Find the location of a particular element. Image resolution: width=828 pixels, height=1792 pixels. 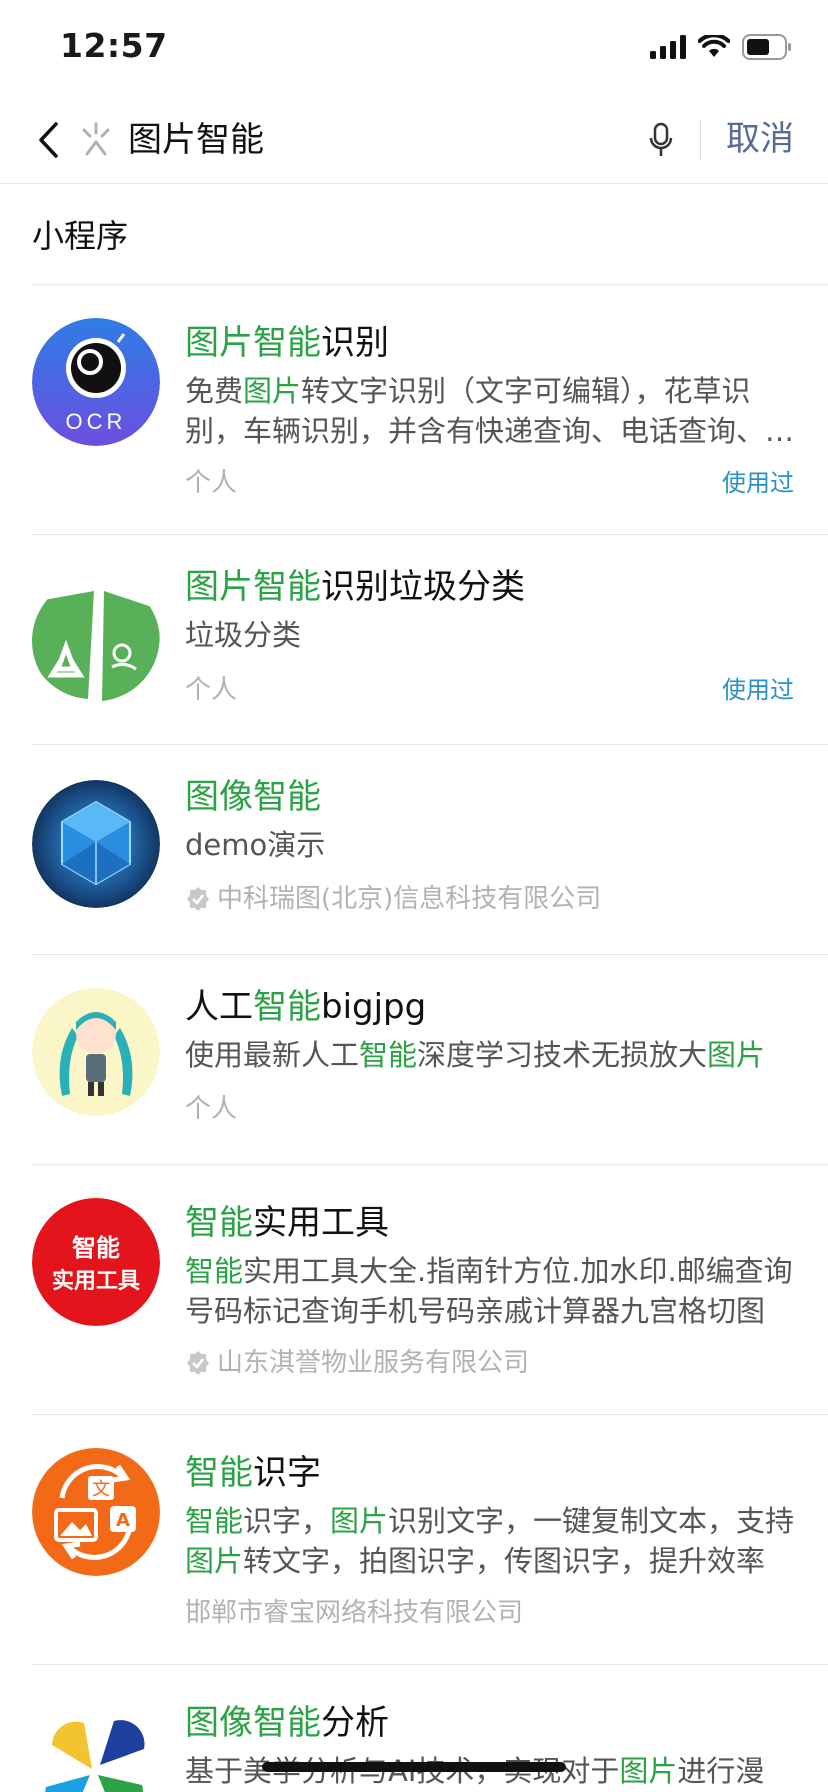

section-title: 小程序 is located at coordinates (80, 236).